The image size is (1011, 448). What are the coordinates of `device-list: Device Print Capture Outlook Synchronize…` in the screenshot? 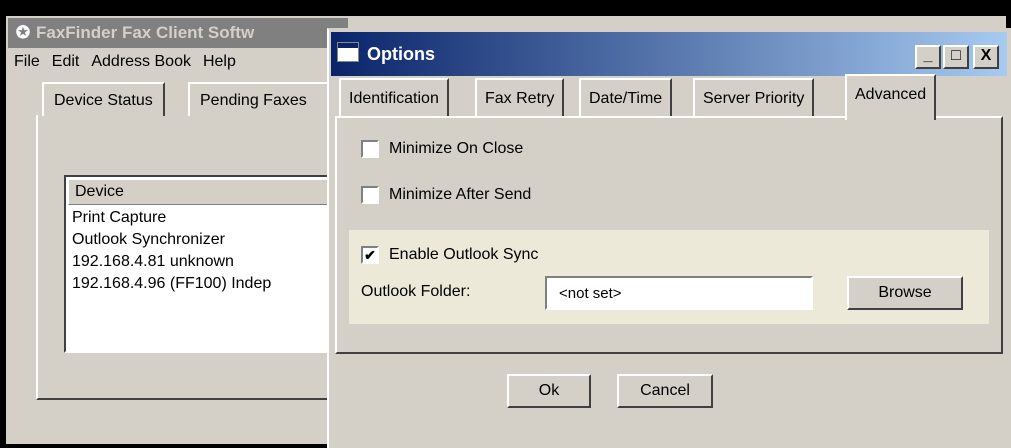 It's located at (214, 264).